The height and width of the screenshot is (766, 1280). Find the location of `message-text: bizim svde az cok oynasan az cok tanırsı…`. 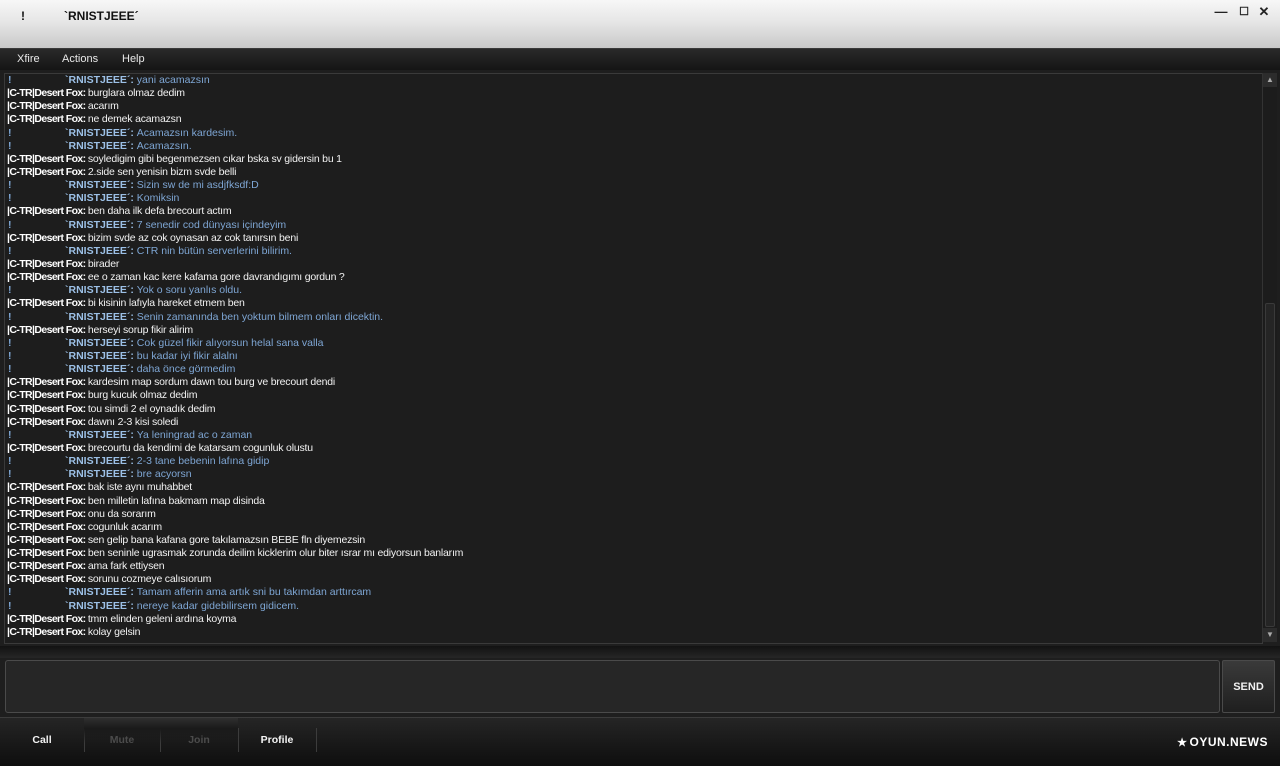

message-text: bizim svde az cok oynasan az cok tanırsı… is located at coordinates (193, 237).